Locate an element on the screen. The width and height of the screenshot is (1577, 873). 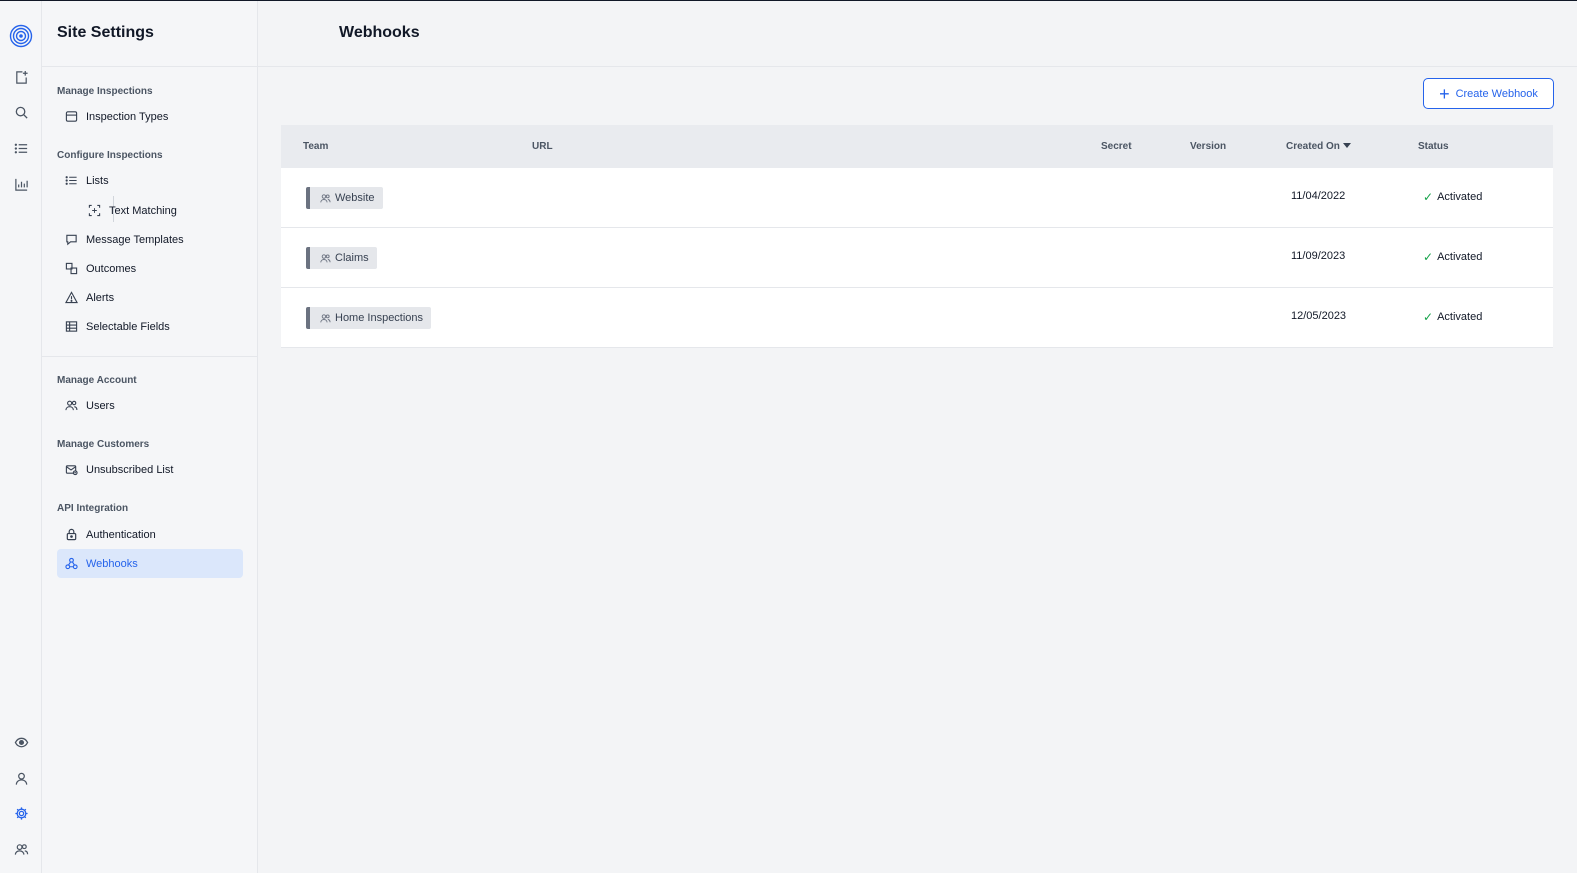
sort-descending-icon is located at coordinates (1346, 145).